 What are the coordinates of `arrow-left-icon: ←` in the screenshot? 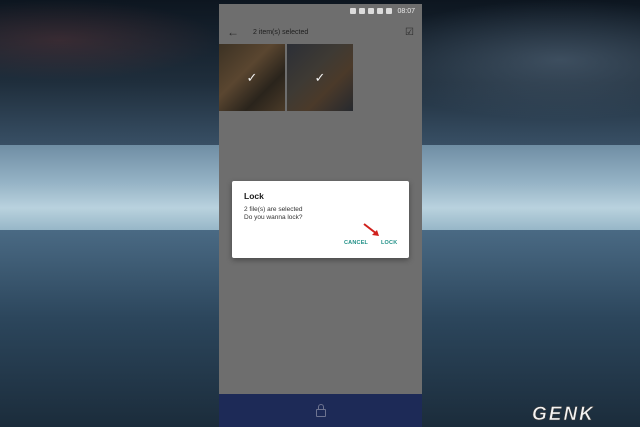 It's located at (236, 32).